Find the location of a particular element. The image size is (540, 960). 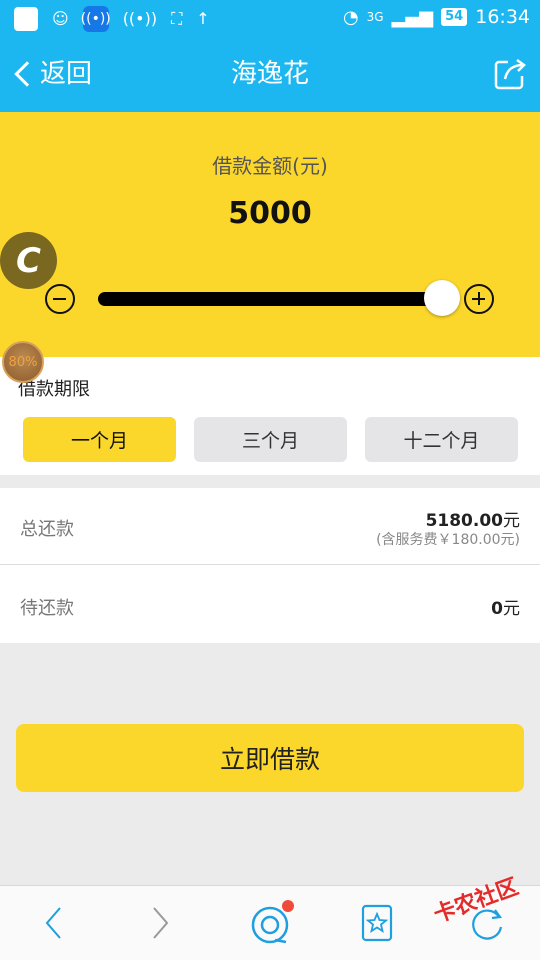

pending-repayment-row: 待还款 0元 is located at coordinates (270, 604).